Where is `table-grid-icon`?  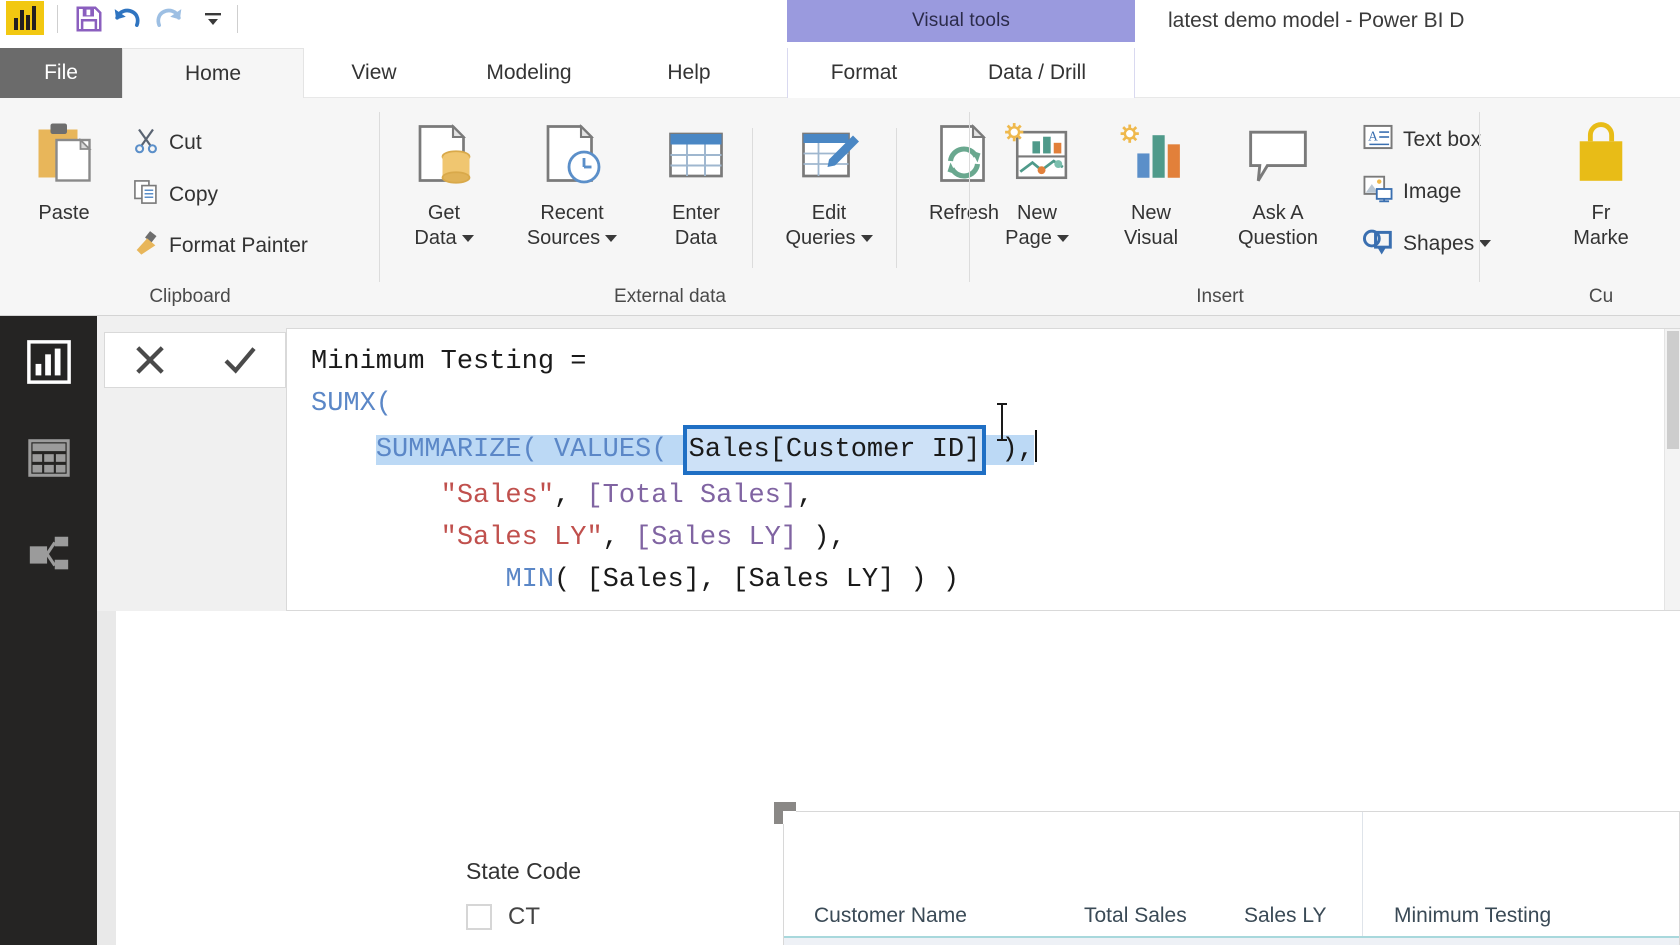
table-grid-icon is located at coordinates (49, 460).